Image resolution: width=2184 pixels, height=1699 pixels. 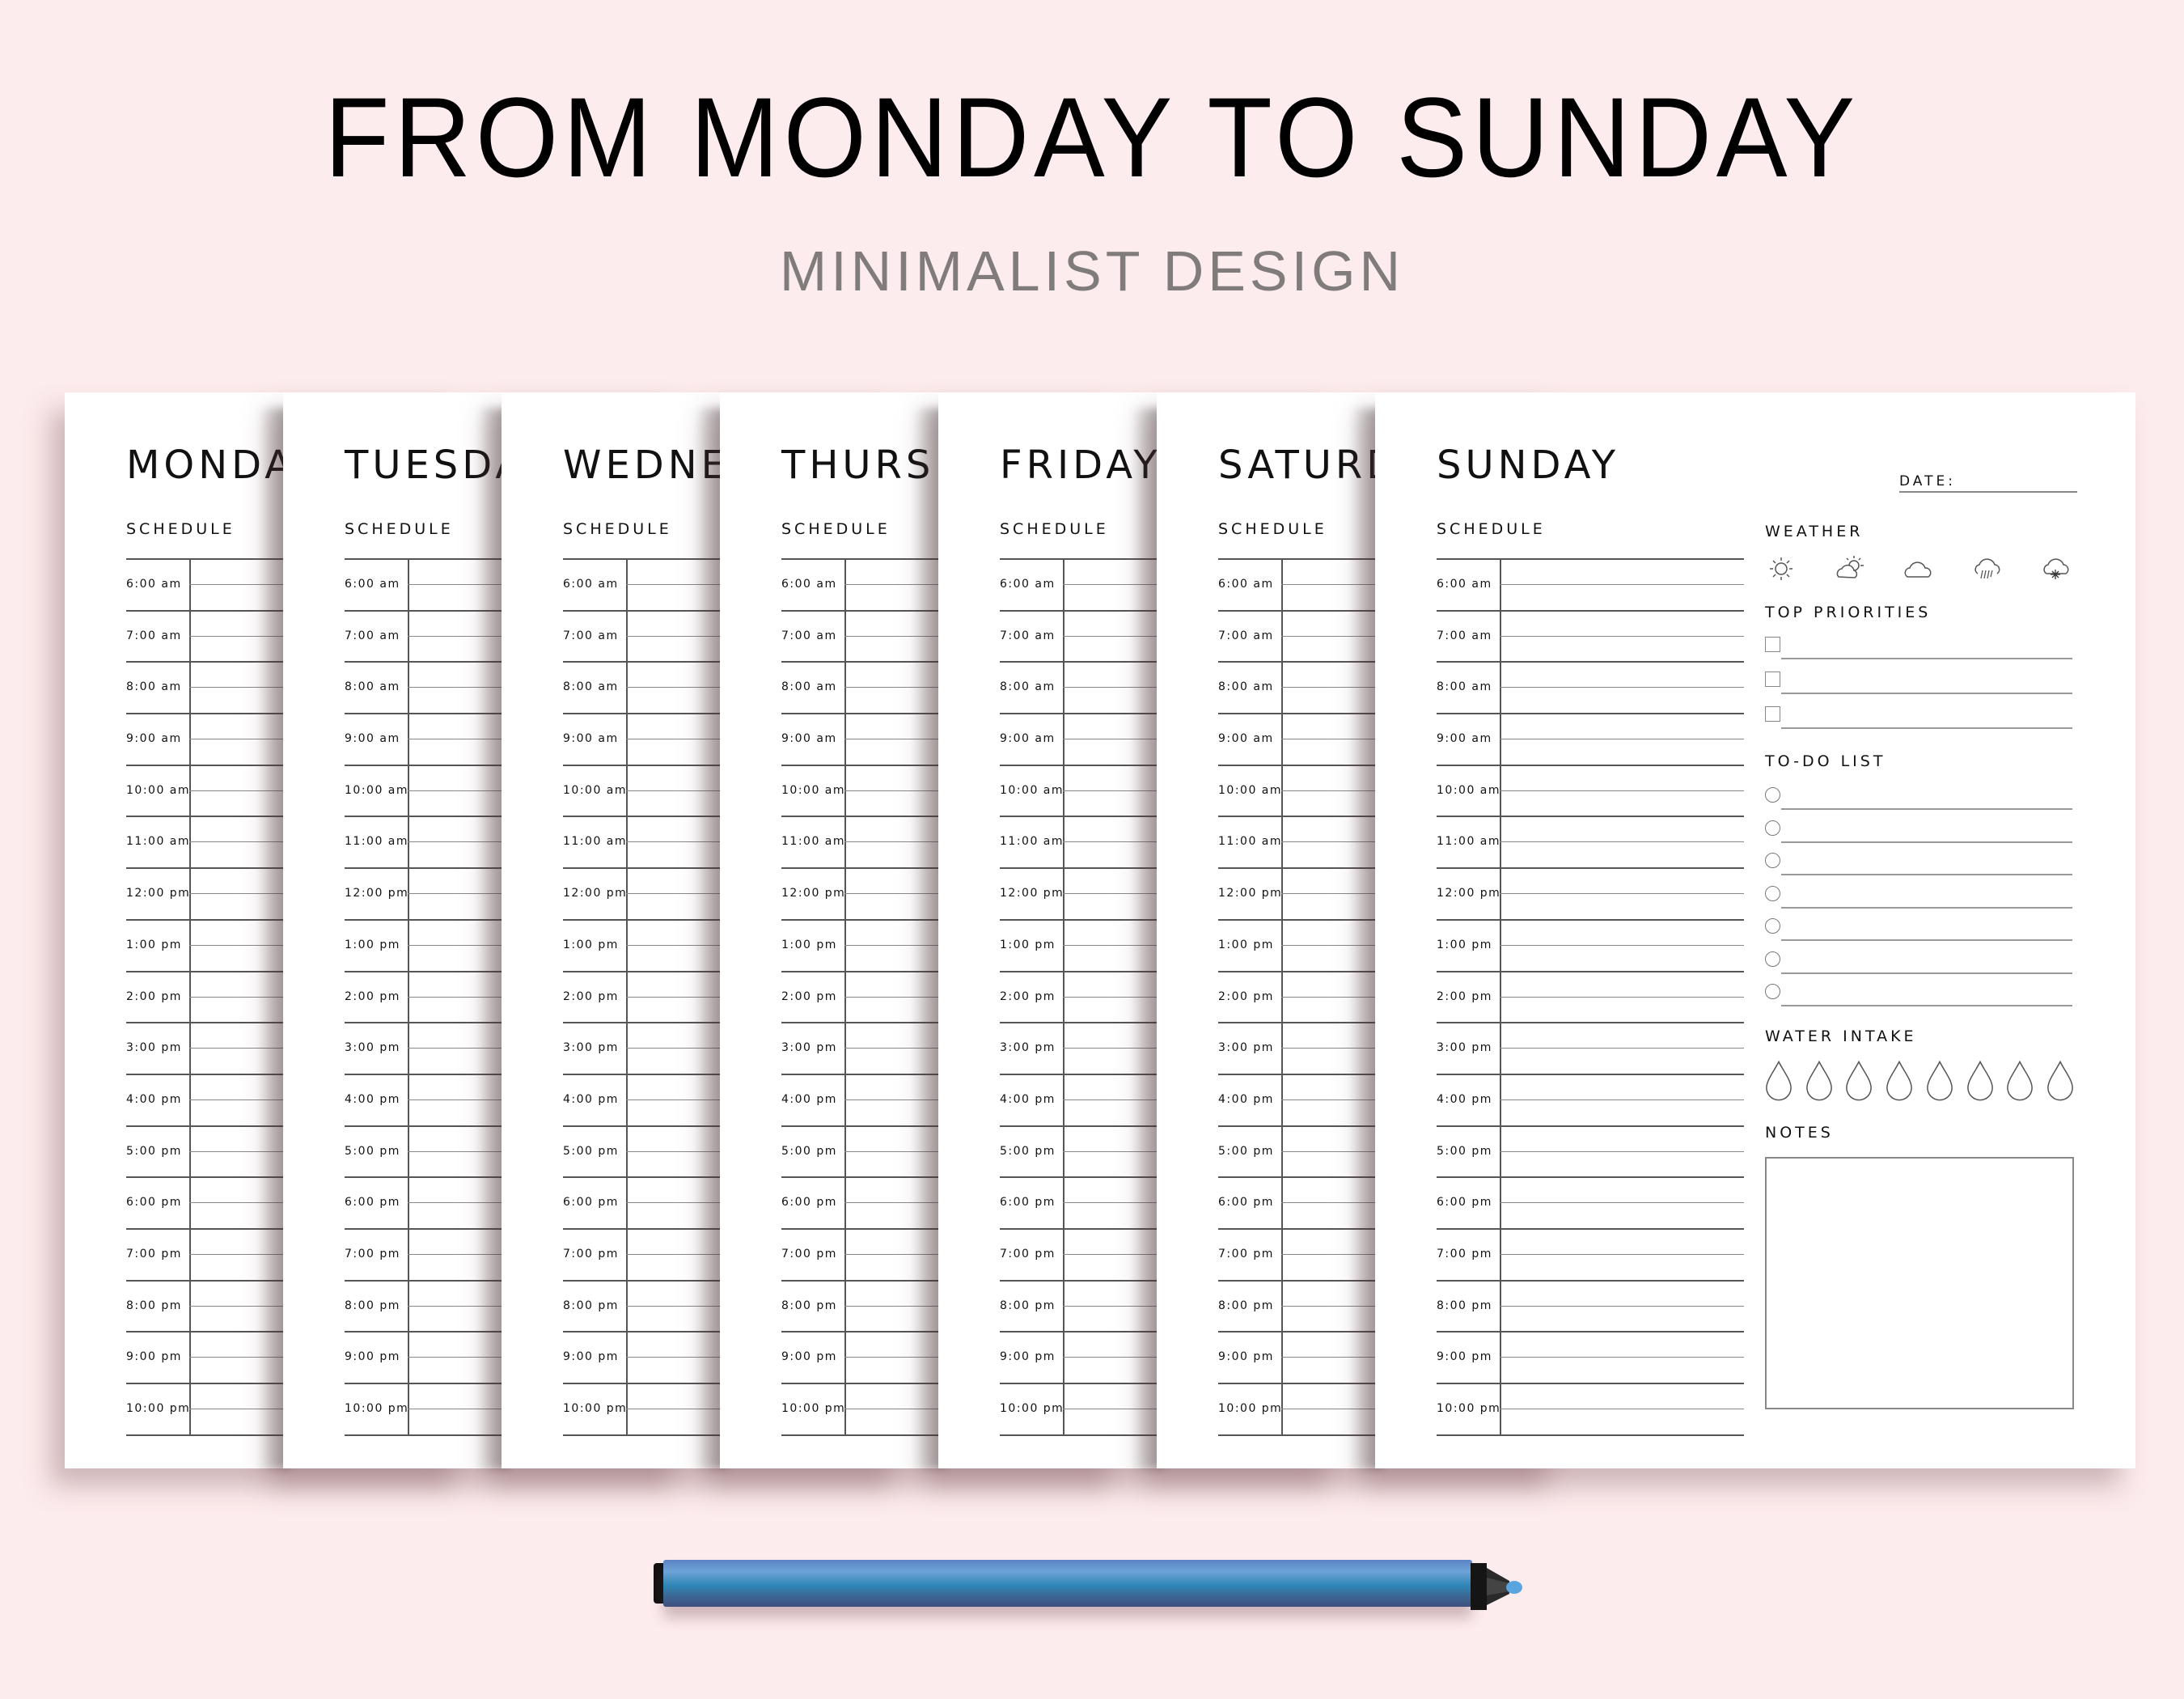 I want to click on time-label: 7:00 pm, so click(x=1246, y=1253).